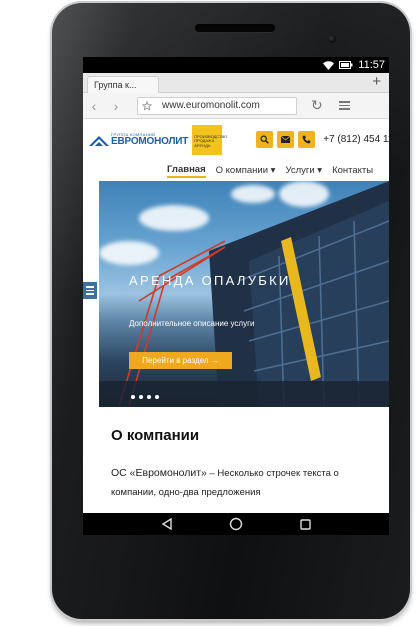 The height and width of the screenshot is (626, 416). What do you see at coordinates (332, 39) in the screenshot?
I see `front-camera` at bounding box center [332, 39].